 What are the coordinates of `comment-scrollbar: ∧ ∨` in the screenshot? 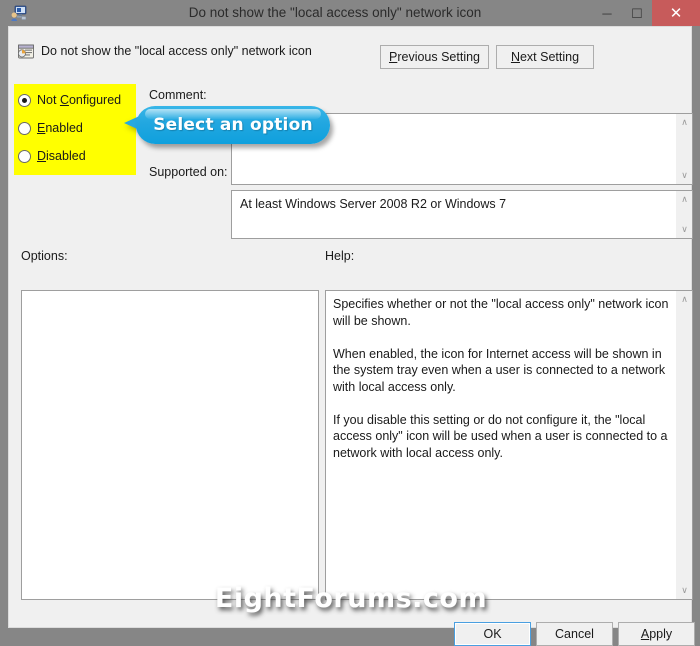 It's located at (683, 149).